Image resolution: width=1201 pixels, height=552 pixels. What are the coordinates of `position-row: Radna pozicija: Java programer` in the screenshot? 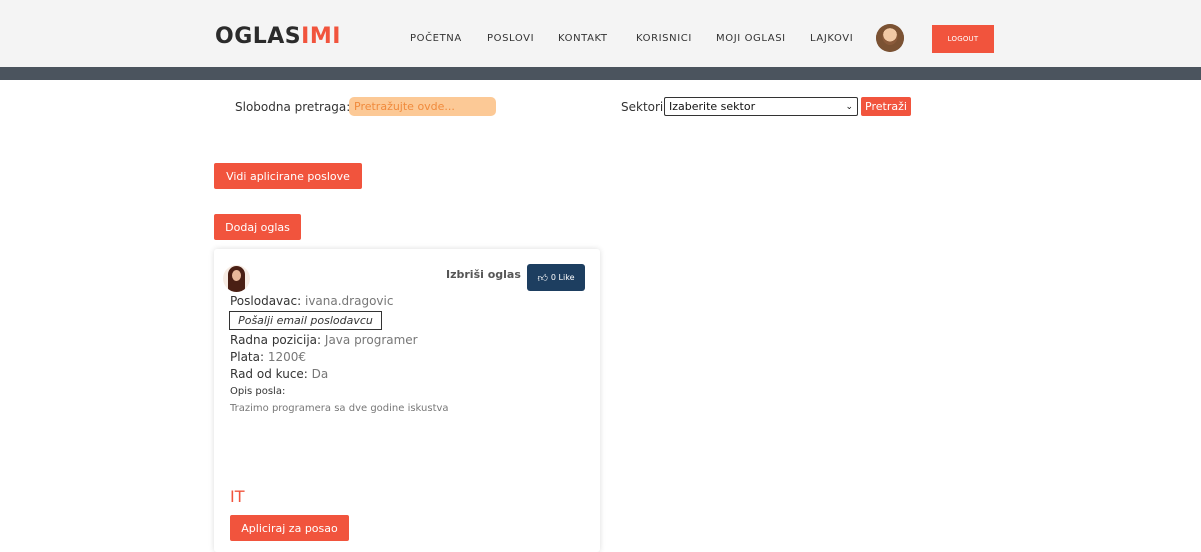 It's located at (324, 340).